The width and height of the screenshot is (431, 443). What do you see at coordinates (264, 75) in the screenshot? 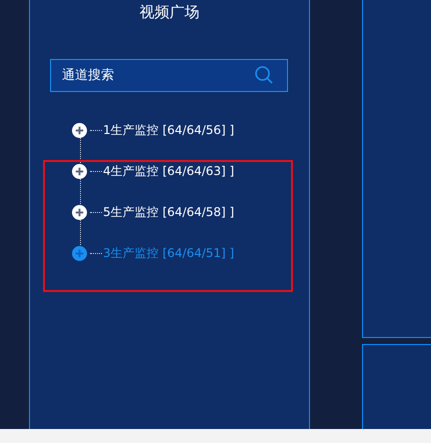
I see `search-icon` at bounding box center [264, 75].